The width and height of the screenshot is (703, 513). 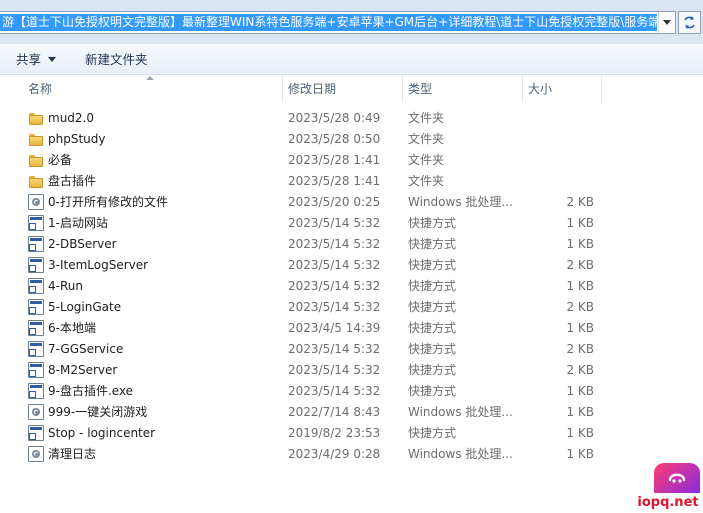 What do you see at coordinates (60, 160) in the screenshot?
I see `file-name: 必备` at bounding box center [60, 160].